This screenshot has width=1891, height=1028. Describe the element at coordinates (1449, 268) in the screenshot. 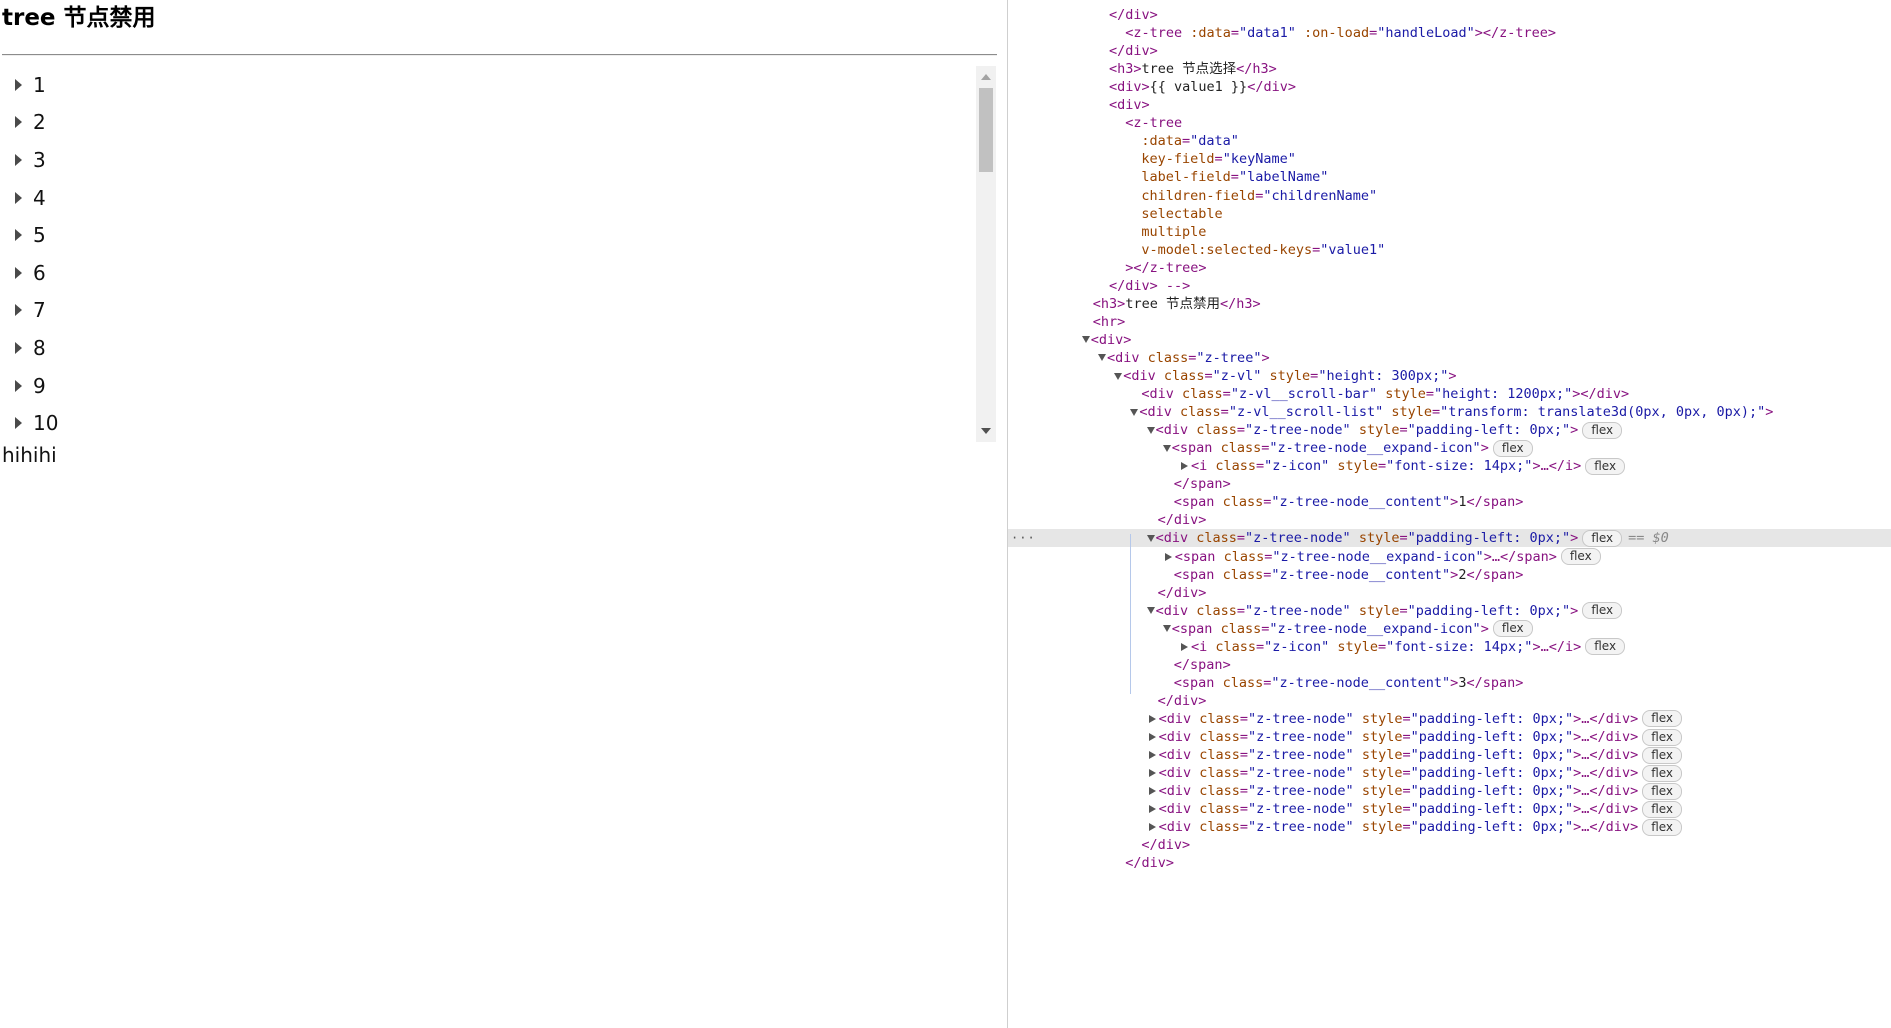

I see `dom-tree-line: ></z-tree>` at that location.